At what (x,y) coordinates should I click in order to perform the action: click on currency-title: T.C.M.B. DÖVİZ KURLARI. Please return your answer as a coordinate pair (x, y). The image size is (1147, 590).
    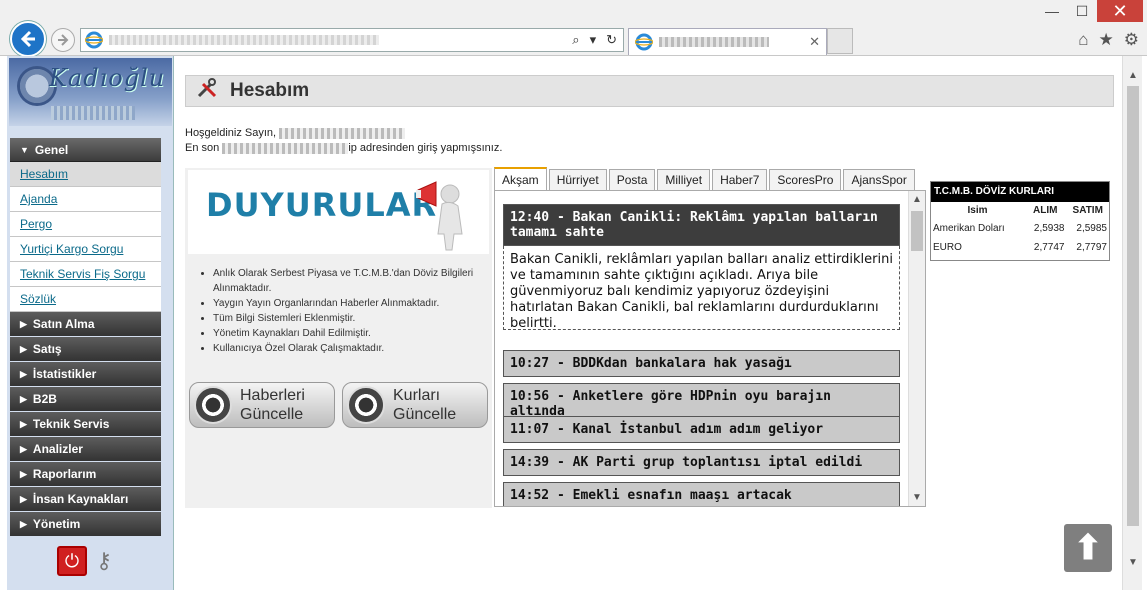
    Looking at the image, I should click on (1020, 192).